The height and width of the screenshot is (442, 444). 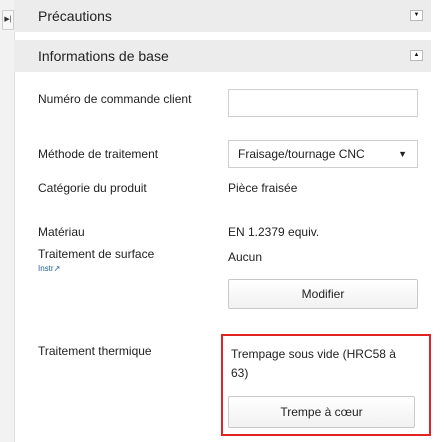 I want to click on sidebar-toggle: ▶|, so click(x=7, y=221).